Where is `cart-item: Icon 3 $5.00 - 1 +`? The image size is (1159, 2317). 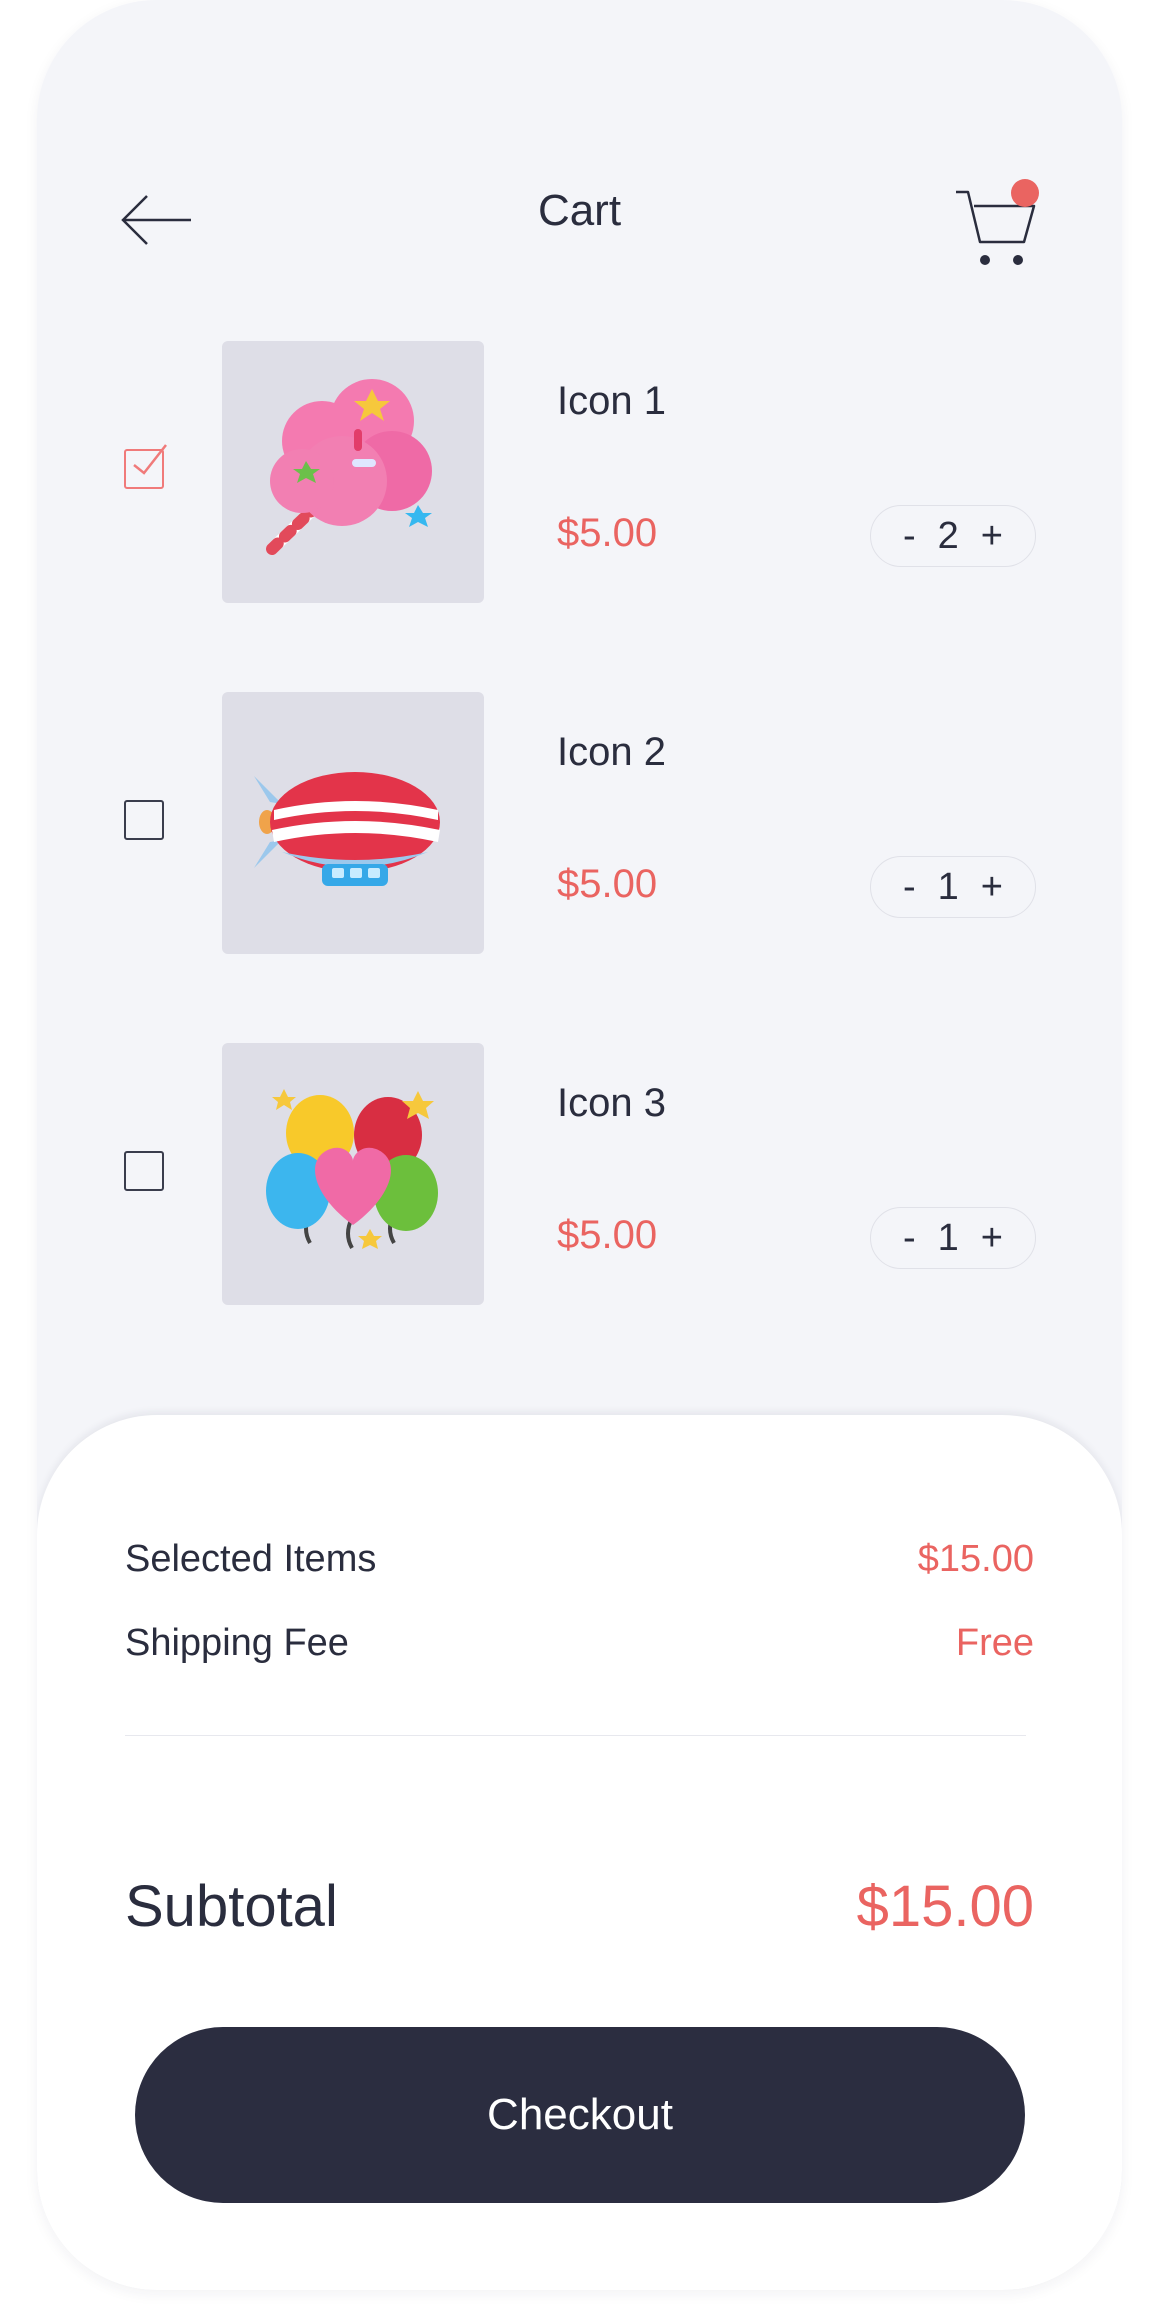
cart-item: Icon 3 $5.00 - 1 + is located at coordinates (579, 1174).